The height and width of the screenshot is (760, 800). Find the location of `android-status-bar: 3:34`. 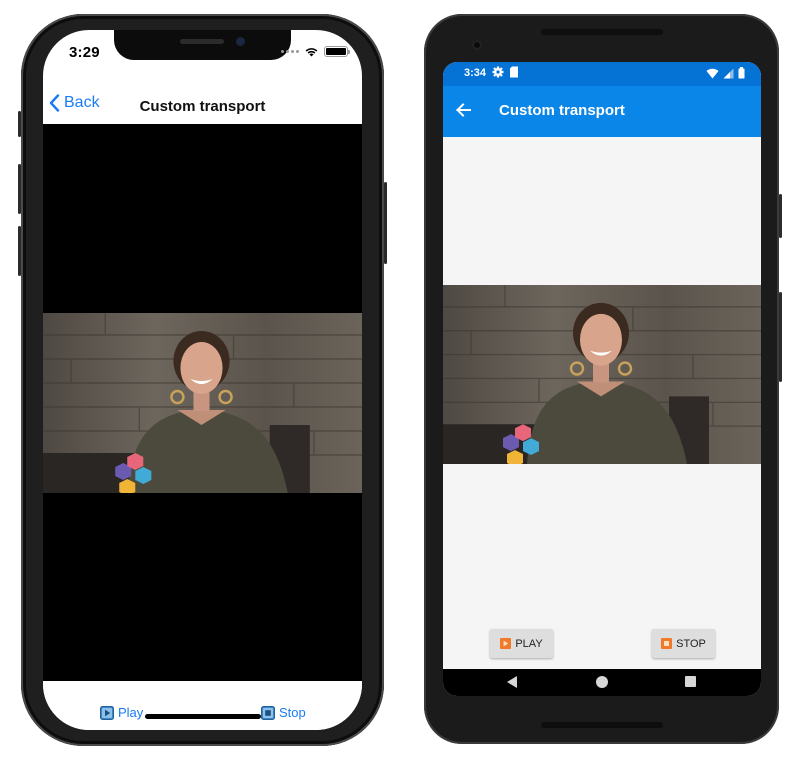

android-status-bar: 3:34 is located at coordinates (602, 74).